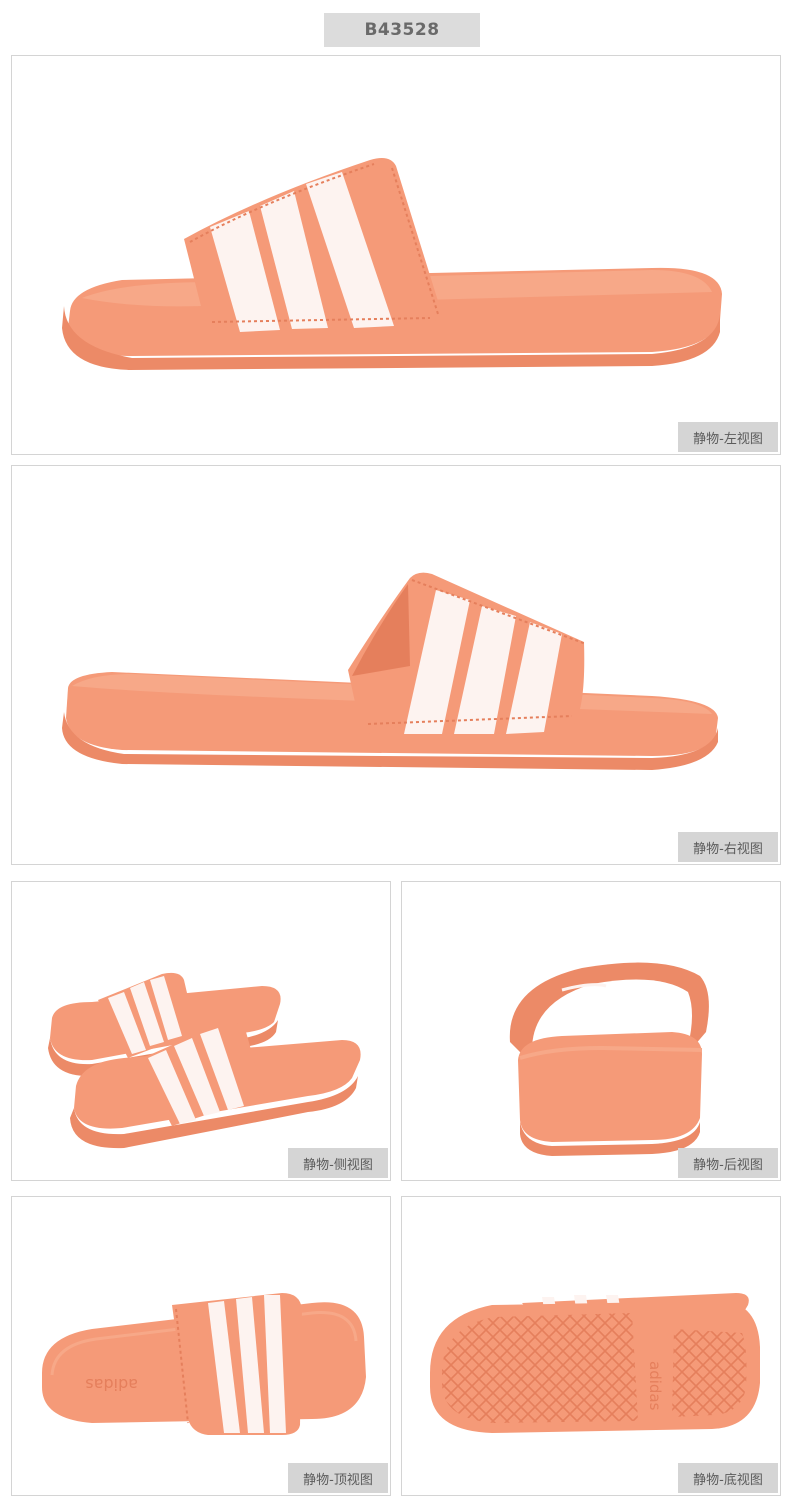  I want to click on view-panel-top: adidas 静物-顶视图, so click(201, 1346).